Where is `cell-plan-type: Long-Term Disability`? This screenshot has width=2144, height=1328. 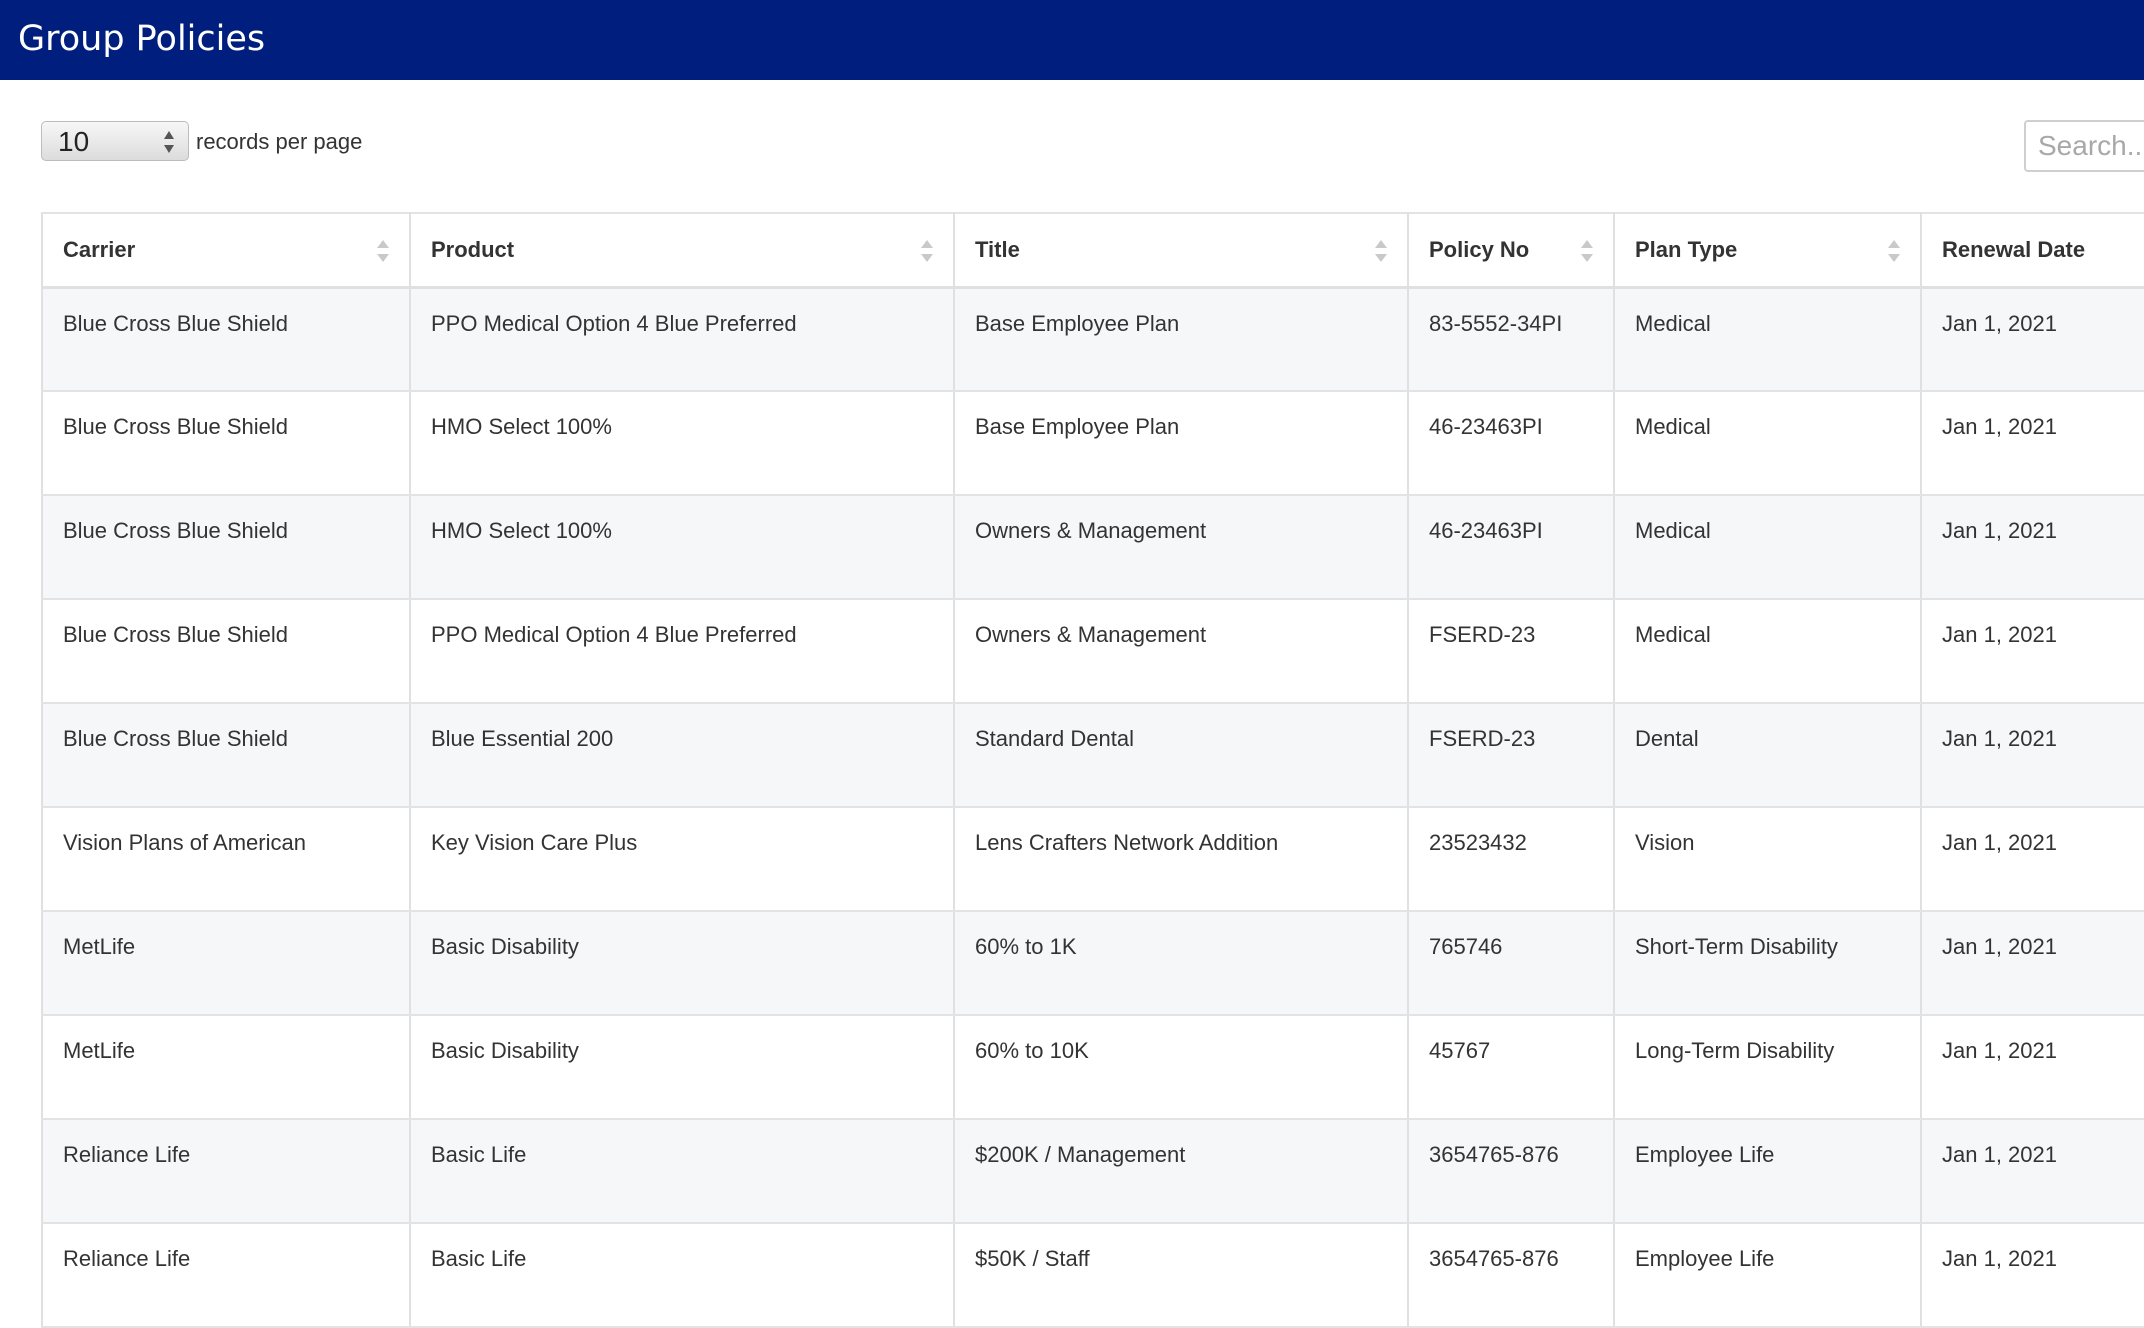 cell-plan-type: Long-Term Disability is located at coordinates (1767, 1067).